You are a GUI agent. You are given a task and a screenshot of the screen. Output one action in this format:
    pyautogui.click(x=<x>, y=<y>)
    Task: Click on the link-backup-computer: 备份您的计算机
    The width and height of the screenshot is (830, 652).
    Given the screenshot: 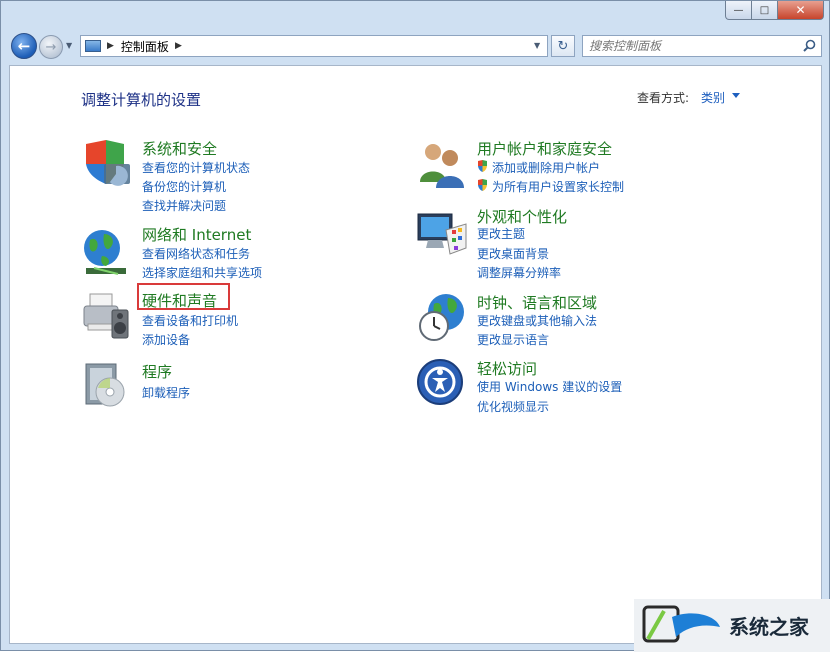 What is the action you would take?
    pyautogui.click(x=184, y=186)
    